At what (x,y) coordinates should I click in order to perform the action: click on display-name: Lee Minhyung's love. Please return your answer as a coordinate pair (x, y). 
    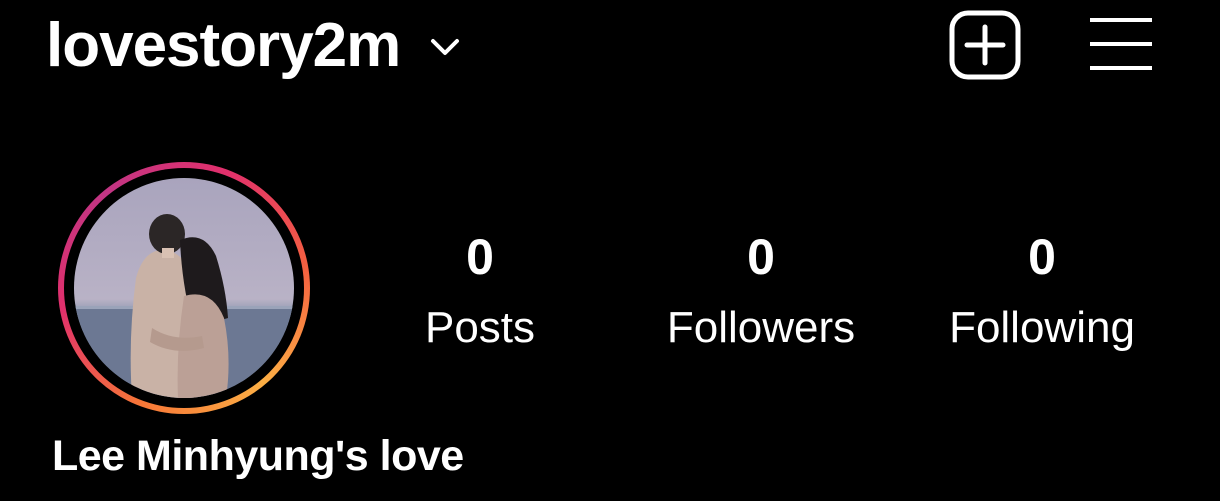
    Looking at the image, I should click on (258, 456).